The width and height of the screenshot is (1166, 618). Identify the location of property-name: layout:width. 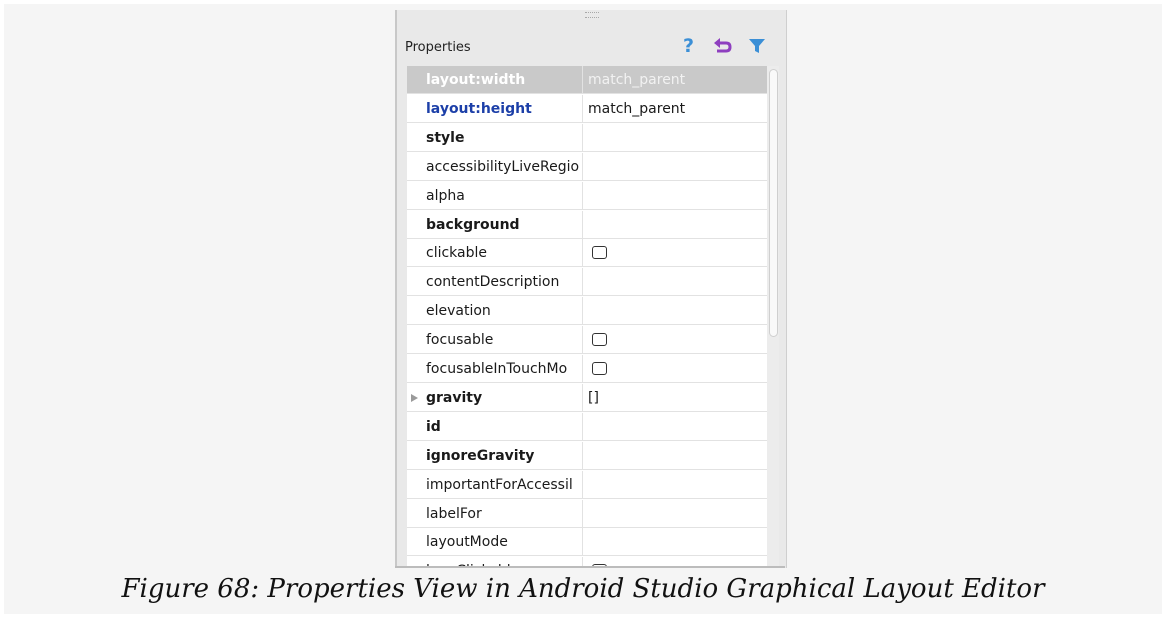
(495, 80).